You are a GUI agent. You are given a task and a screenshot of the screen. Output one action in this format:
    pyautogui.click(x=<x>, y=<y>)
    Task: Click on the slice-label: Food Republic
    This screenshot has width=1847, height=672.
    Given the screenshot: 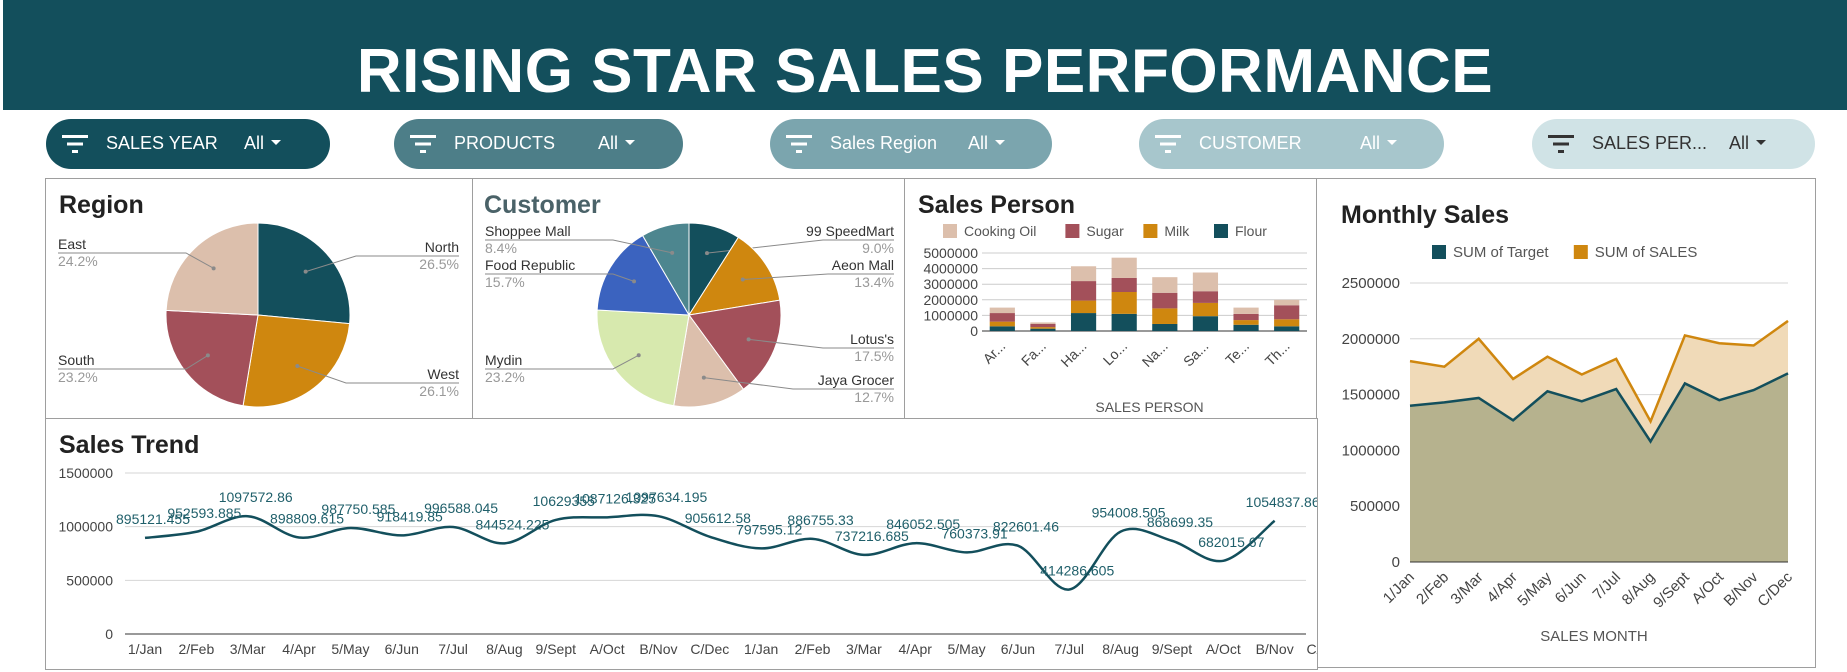 What is the action you would take?
    pyautogui.click(x=530, y=265)
    